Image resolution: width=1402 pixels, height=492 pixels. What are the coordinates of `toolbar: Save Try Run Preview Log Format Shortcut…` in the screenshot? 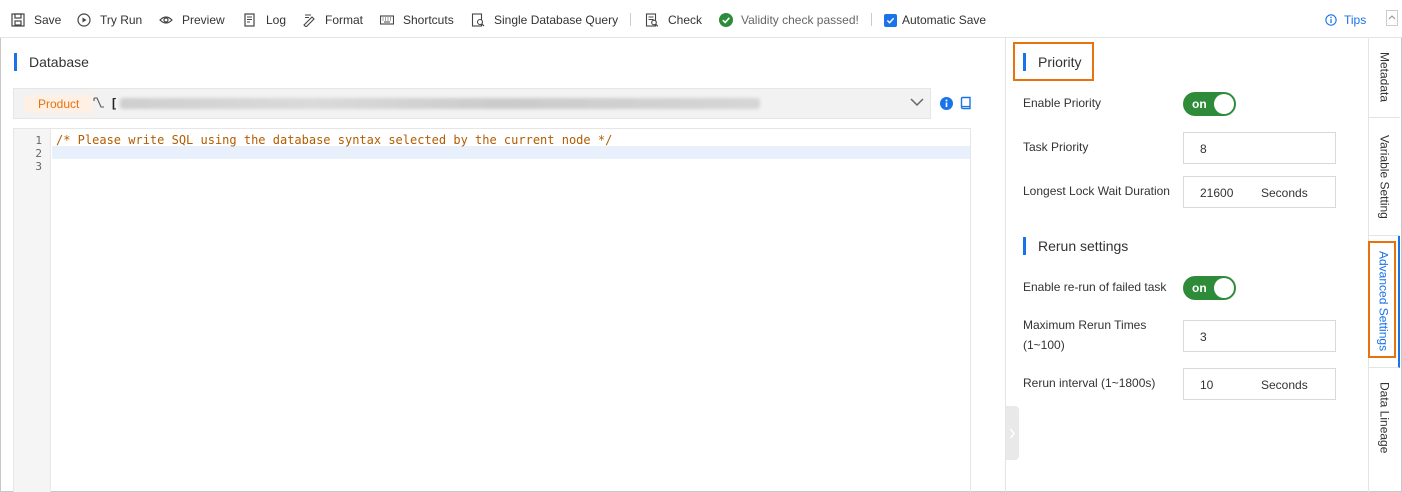 It's located at (701, 19).